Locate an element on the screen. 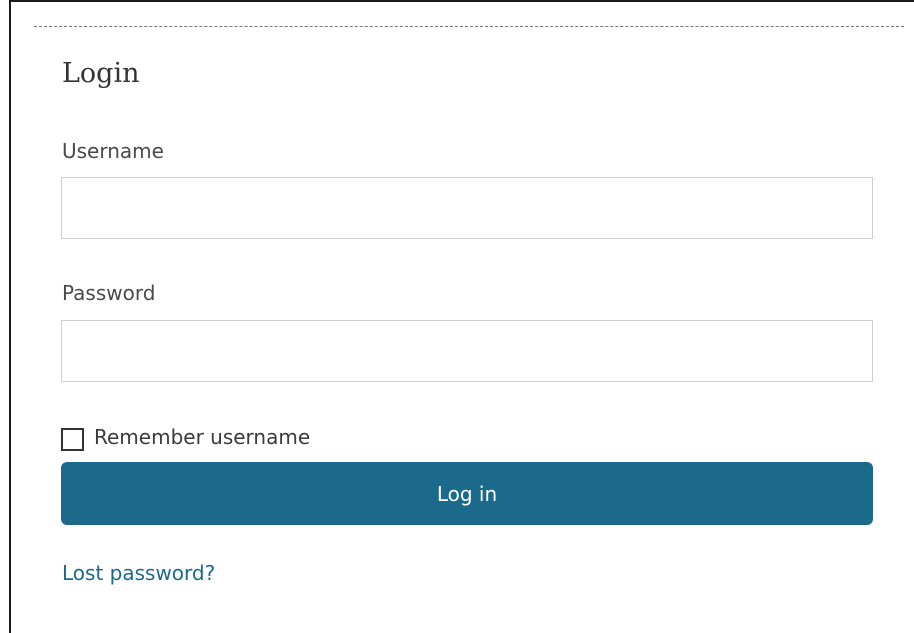 Image resolution: width=914 pixels, height=633 pixels. remember-username-row: Remember username is located at coordinates (185, 437).